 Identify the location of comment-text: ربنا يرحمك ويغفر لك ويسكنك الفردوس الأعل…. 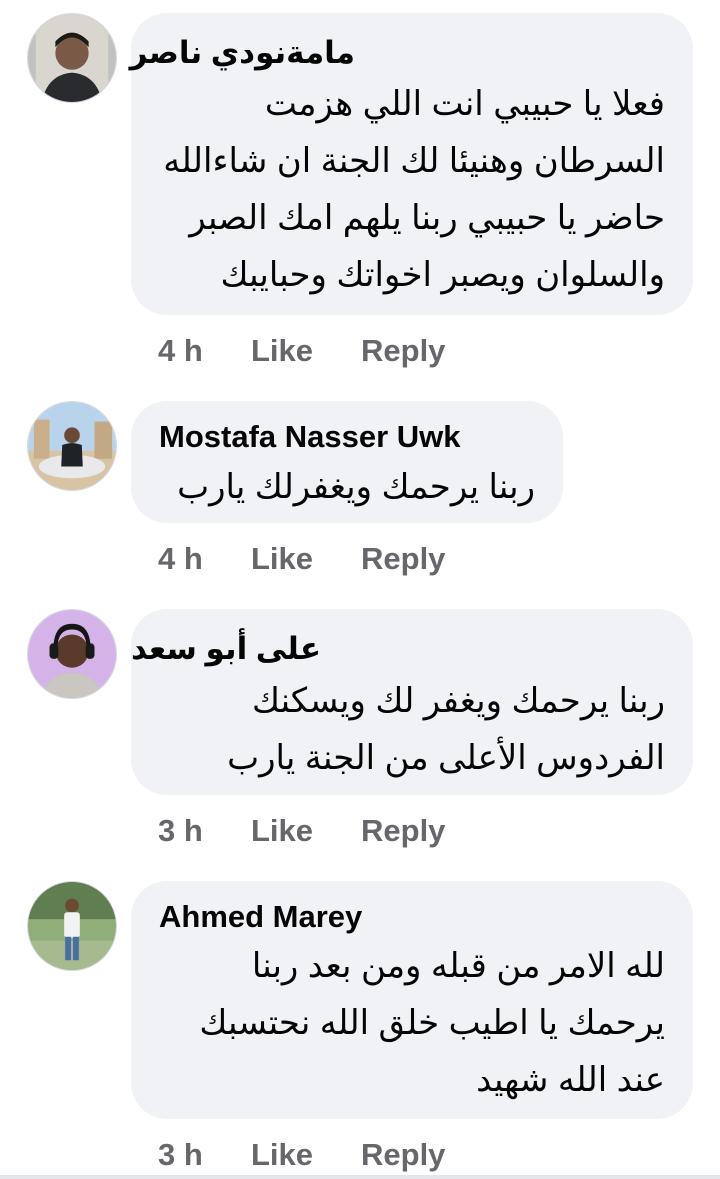
(446, 730).